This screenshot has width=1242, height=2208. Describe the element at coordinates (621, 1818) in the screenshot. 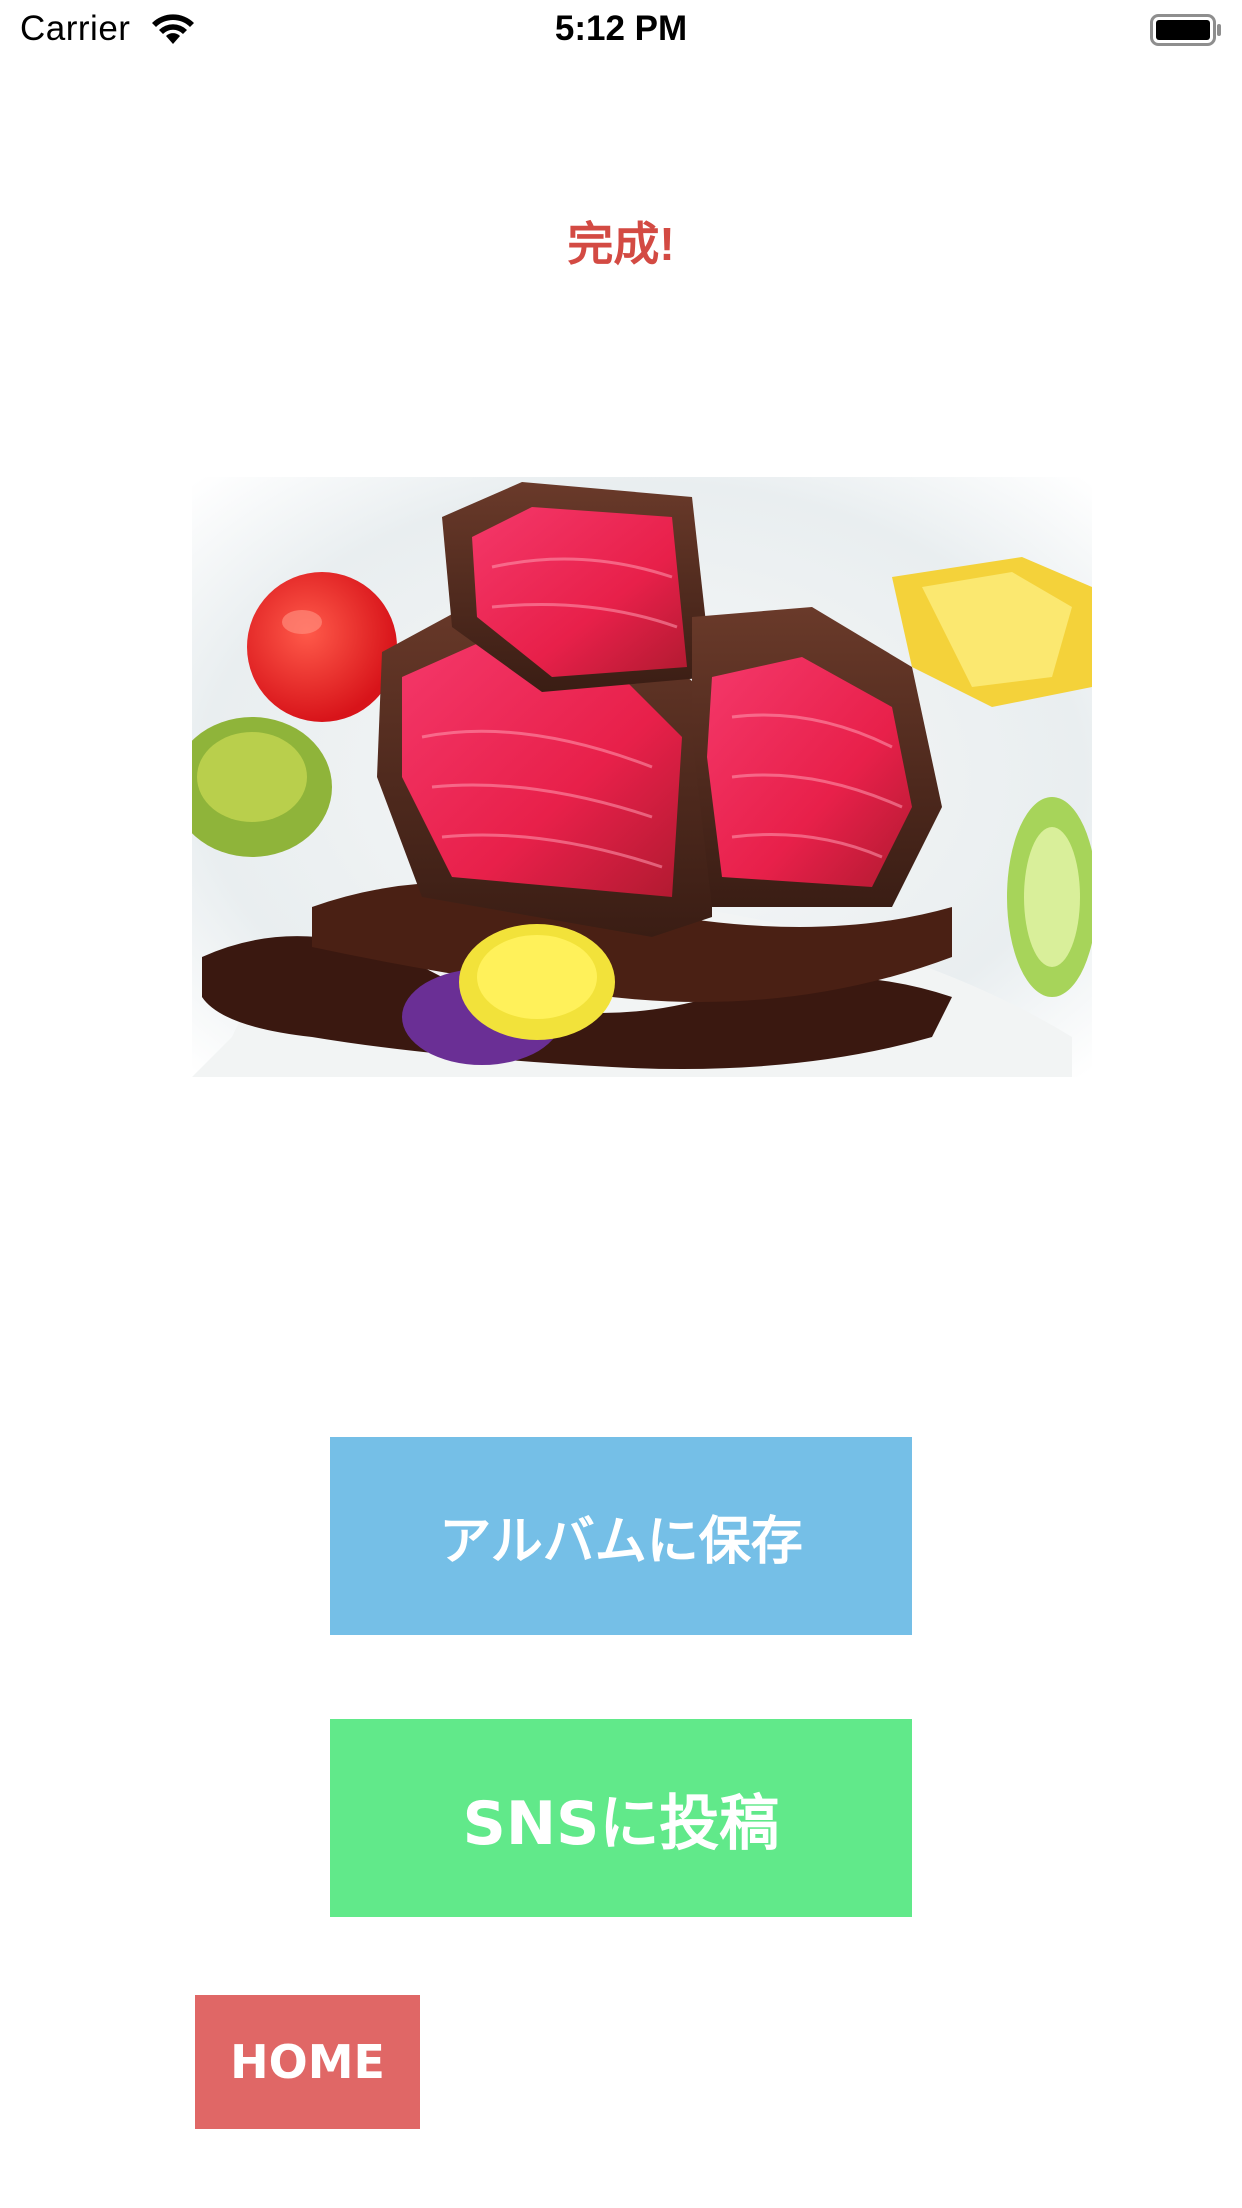

I see `post-to-sns-button: SNSに投稿` at that location.